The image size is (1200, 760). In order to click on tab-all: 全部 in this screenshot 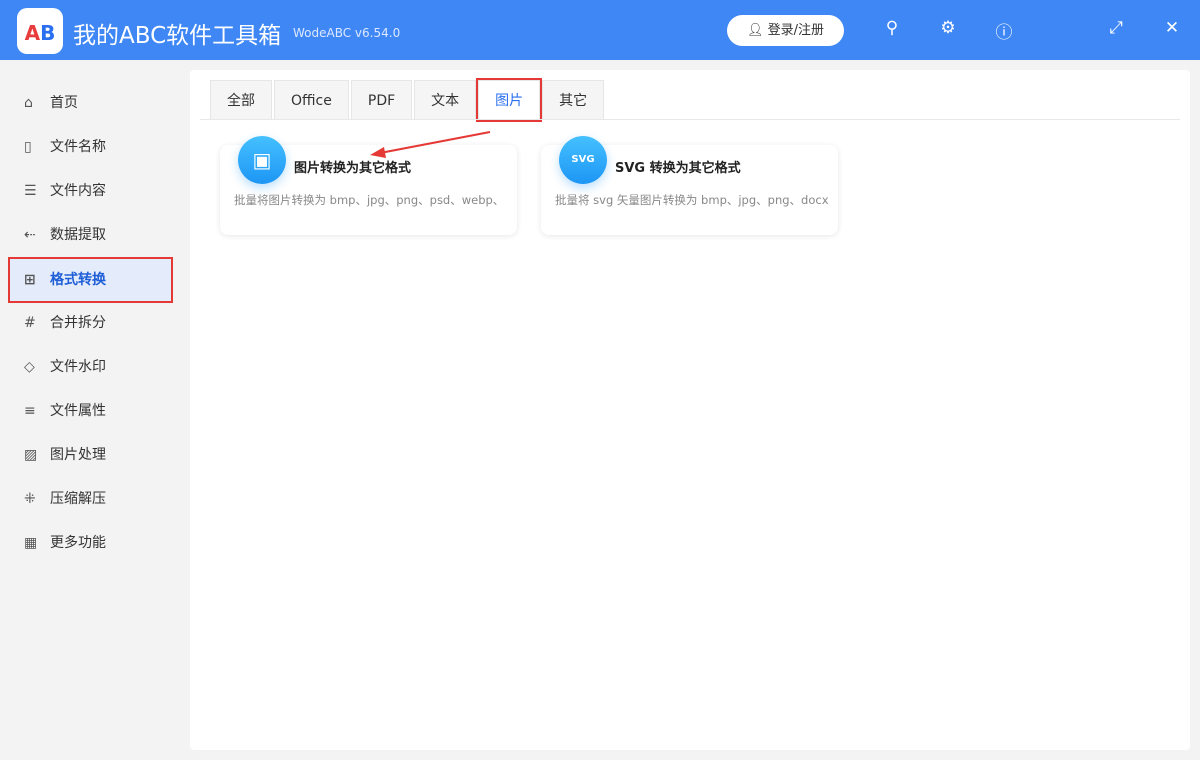, I will do `click(241, 100)`.